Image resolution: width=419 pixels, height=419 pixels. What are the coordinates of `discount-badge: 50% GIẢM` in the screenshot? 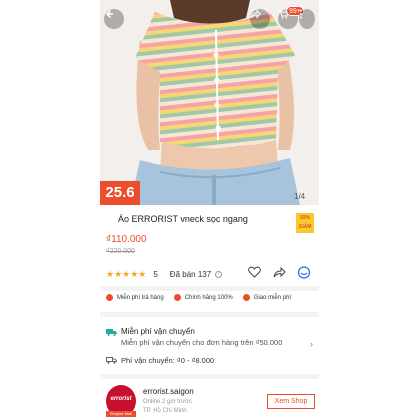 It's located at (305, 223).